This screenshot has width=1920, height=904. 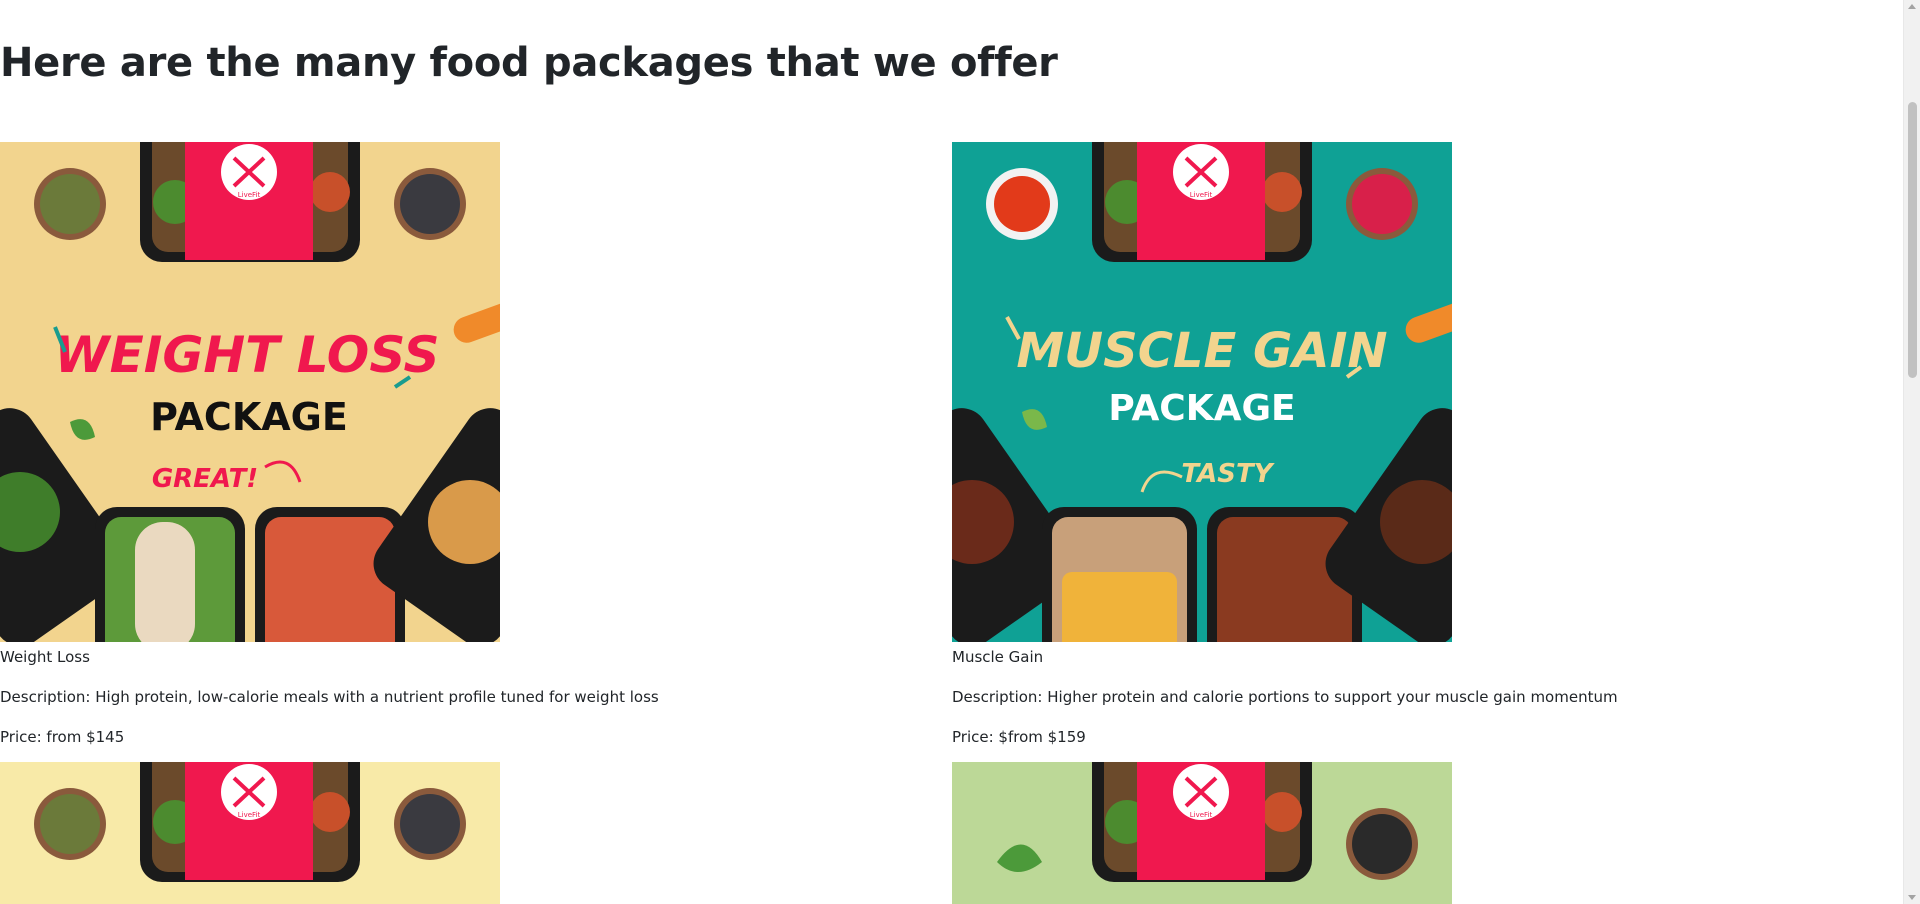 What do you see at coordinates (62, 737) in the screenshot?
I see `package-price: Price: from $145` at bounding box center [62, 737].